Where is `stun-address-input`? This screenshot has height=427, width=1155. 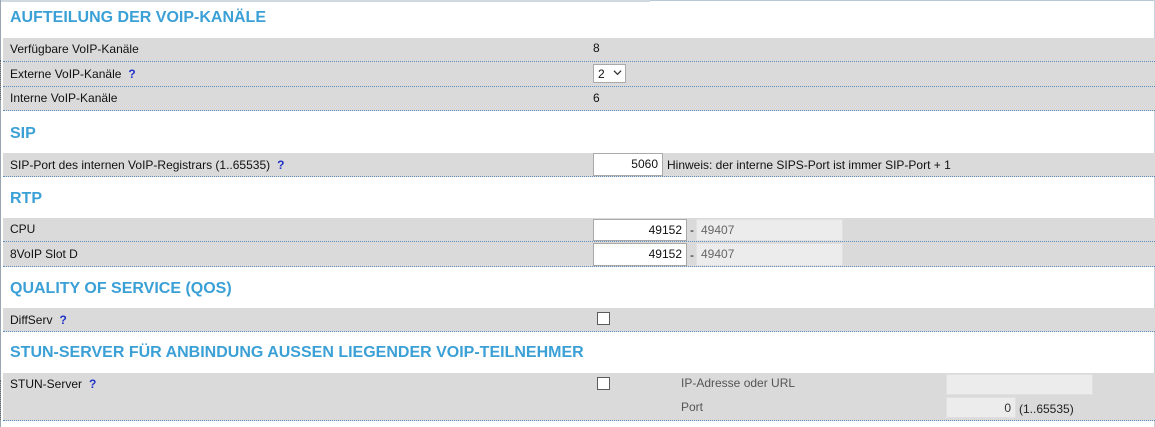
stun-address-input is located at coordinates (1019, 384).